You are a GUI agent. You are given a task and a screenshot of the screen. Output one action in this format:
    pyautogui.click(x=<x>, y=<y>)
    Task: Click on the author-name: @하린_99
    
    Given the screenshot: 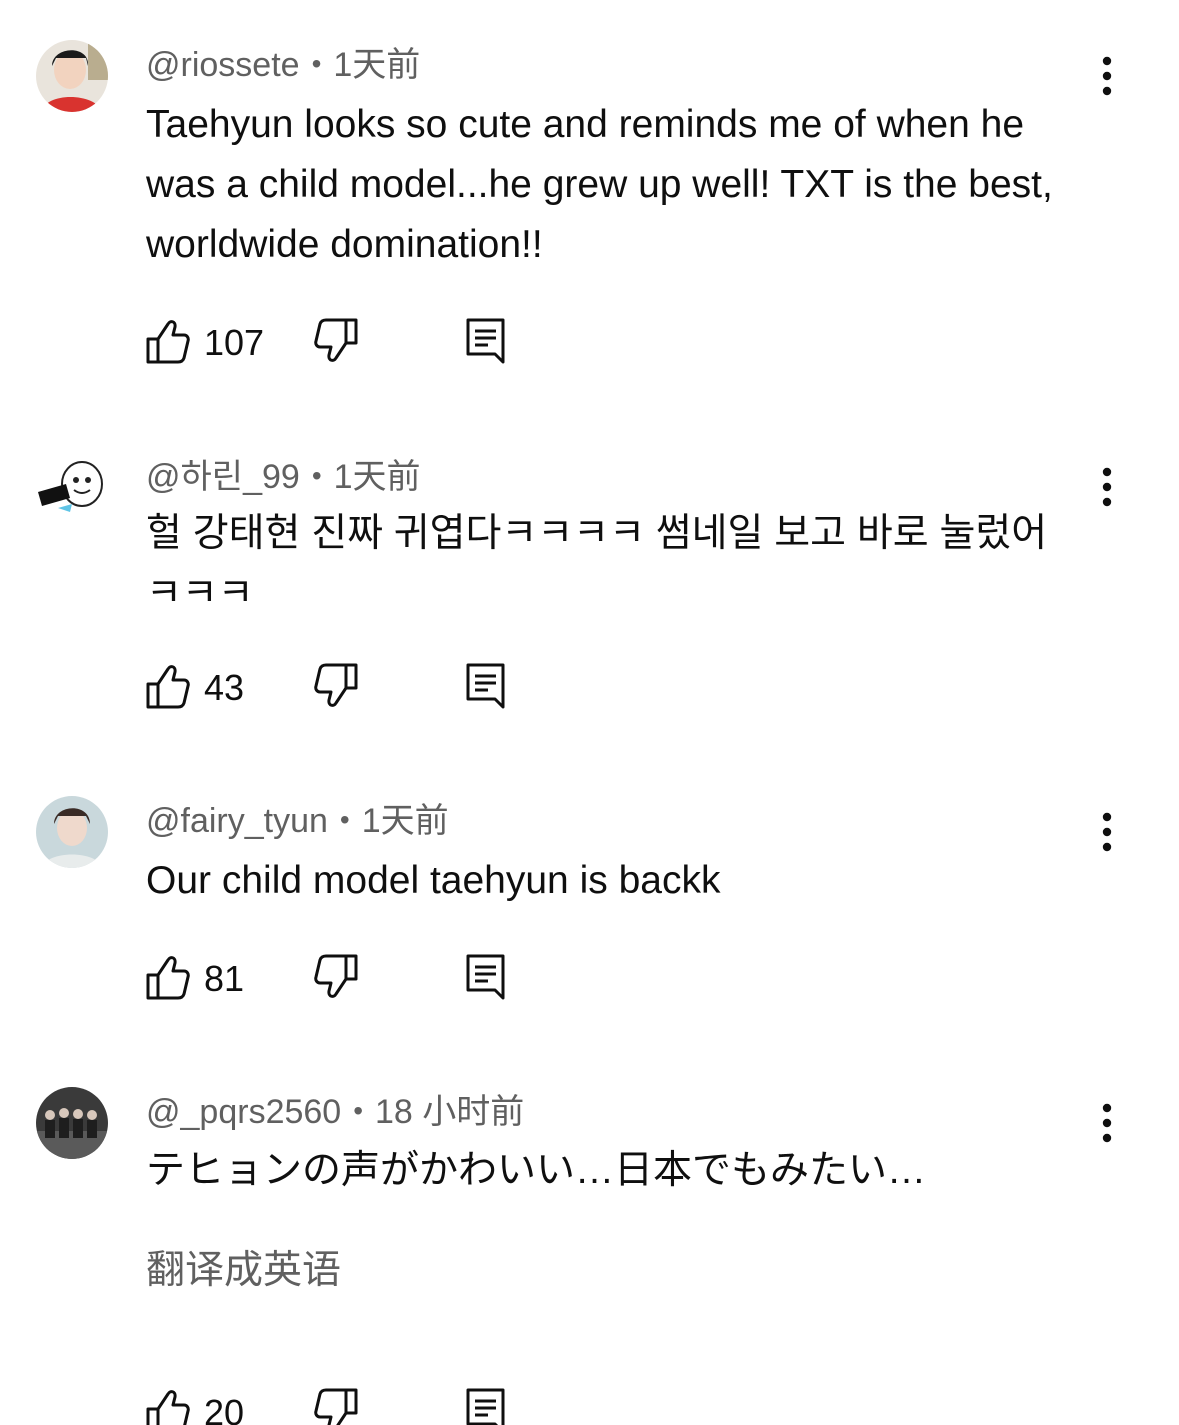 What is the action you would take?
    pyautogui.click(x=223, y=477)
    